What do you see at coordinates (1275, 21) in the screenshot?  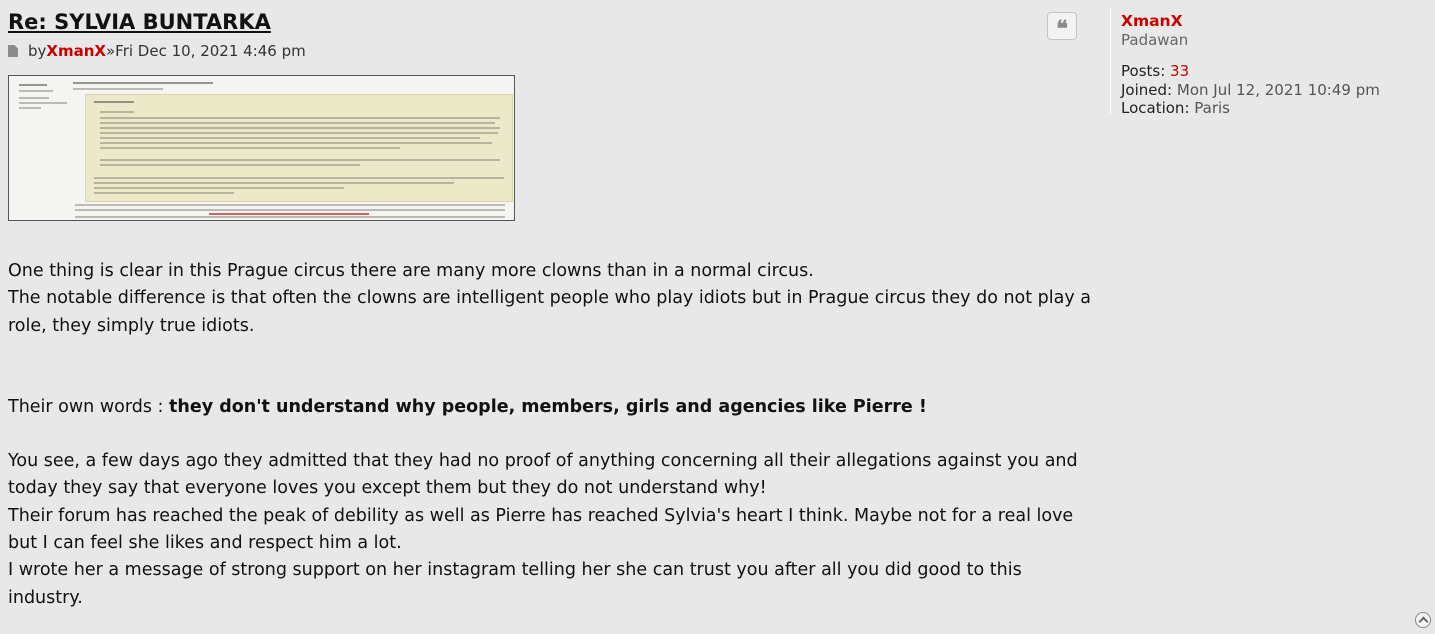 I see `profile-username: XmanX` at bounding box center [1275, 21].